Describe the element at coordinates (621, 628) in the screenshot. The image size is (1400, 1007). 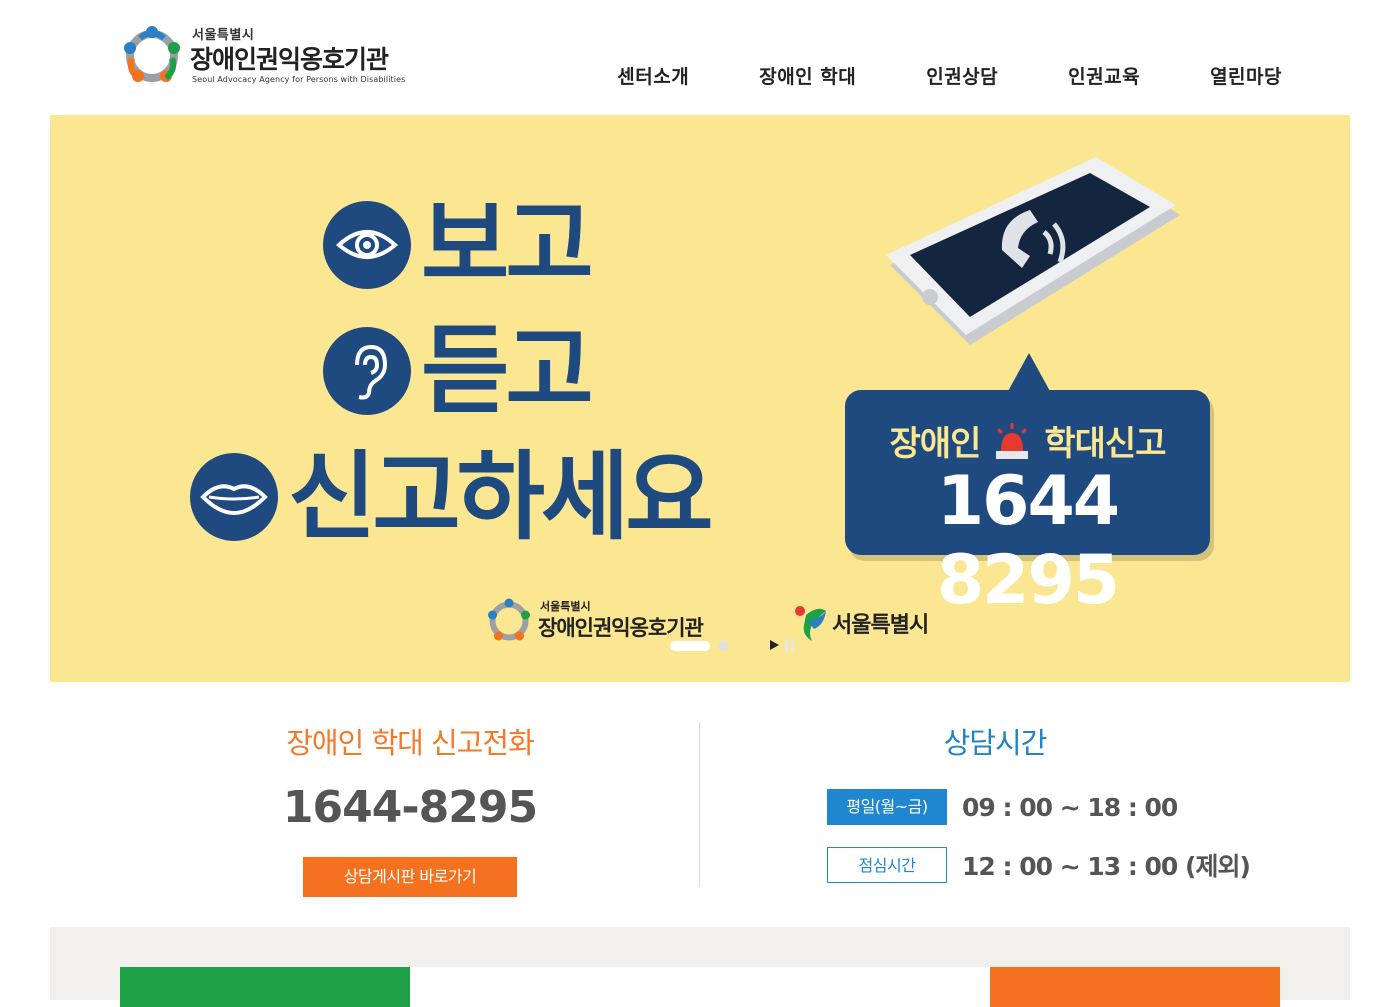
I see `banner-logo-agency: 장애인권익옹호기관` at that location.